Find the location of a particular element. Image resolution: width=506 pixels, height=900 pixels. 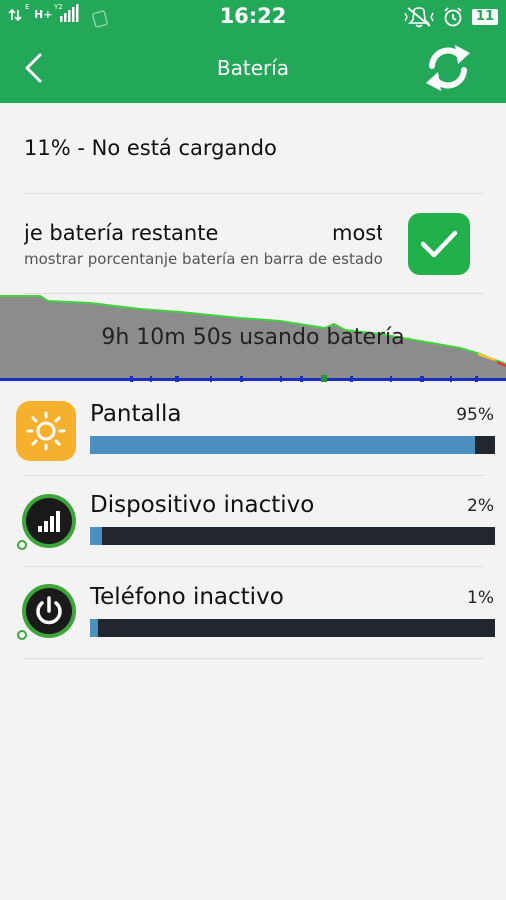

checkmark-icon is located at coordinates (439, 244).